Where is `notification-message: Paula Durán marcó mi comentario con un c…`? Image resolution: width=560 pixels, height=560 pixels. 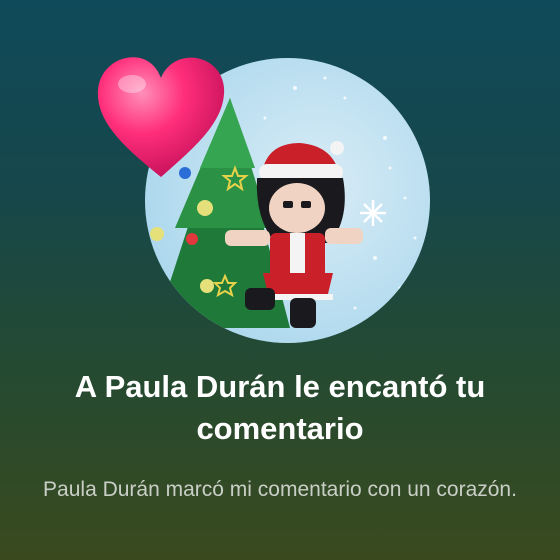 notification-message: Paula Durán marcó mi comentario con un c… is located at coordinates (280, 489).